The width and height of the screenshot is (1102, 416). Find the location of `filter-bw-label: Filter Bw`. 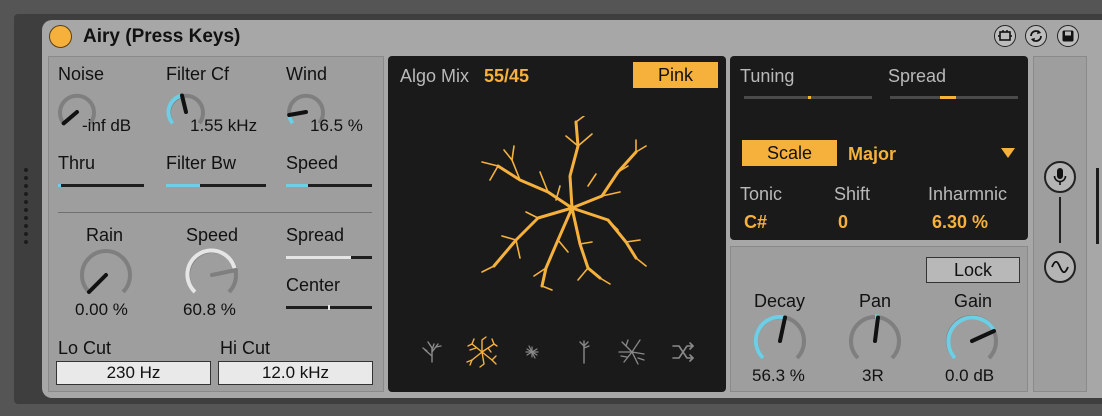

filter-bw-label: Filter Bw is located at coordinates (201, 163).